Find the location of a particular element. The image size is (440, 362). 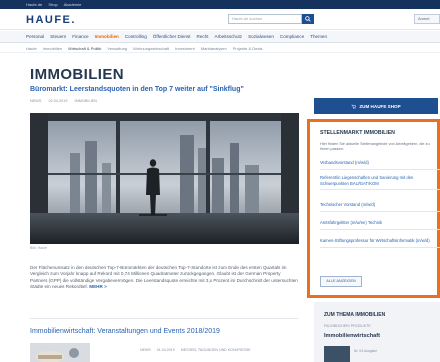

topbar-link-akademie: Akademie is located at coordinates (73, 4).